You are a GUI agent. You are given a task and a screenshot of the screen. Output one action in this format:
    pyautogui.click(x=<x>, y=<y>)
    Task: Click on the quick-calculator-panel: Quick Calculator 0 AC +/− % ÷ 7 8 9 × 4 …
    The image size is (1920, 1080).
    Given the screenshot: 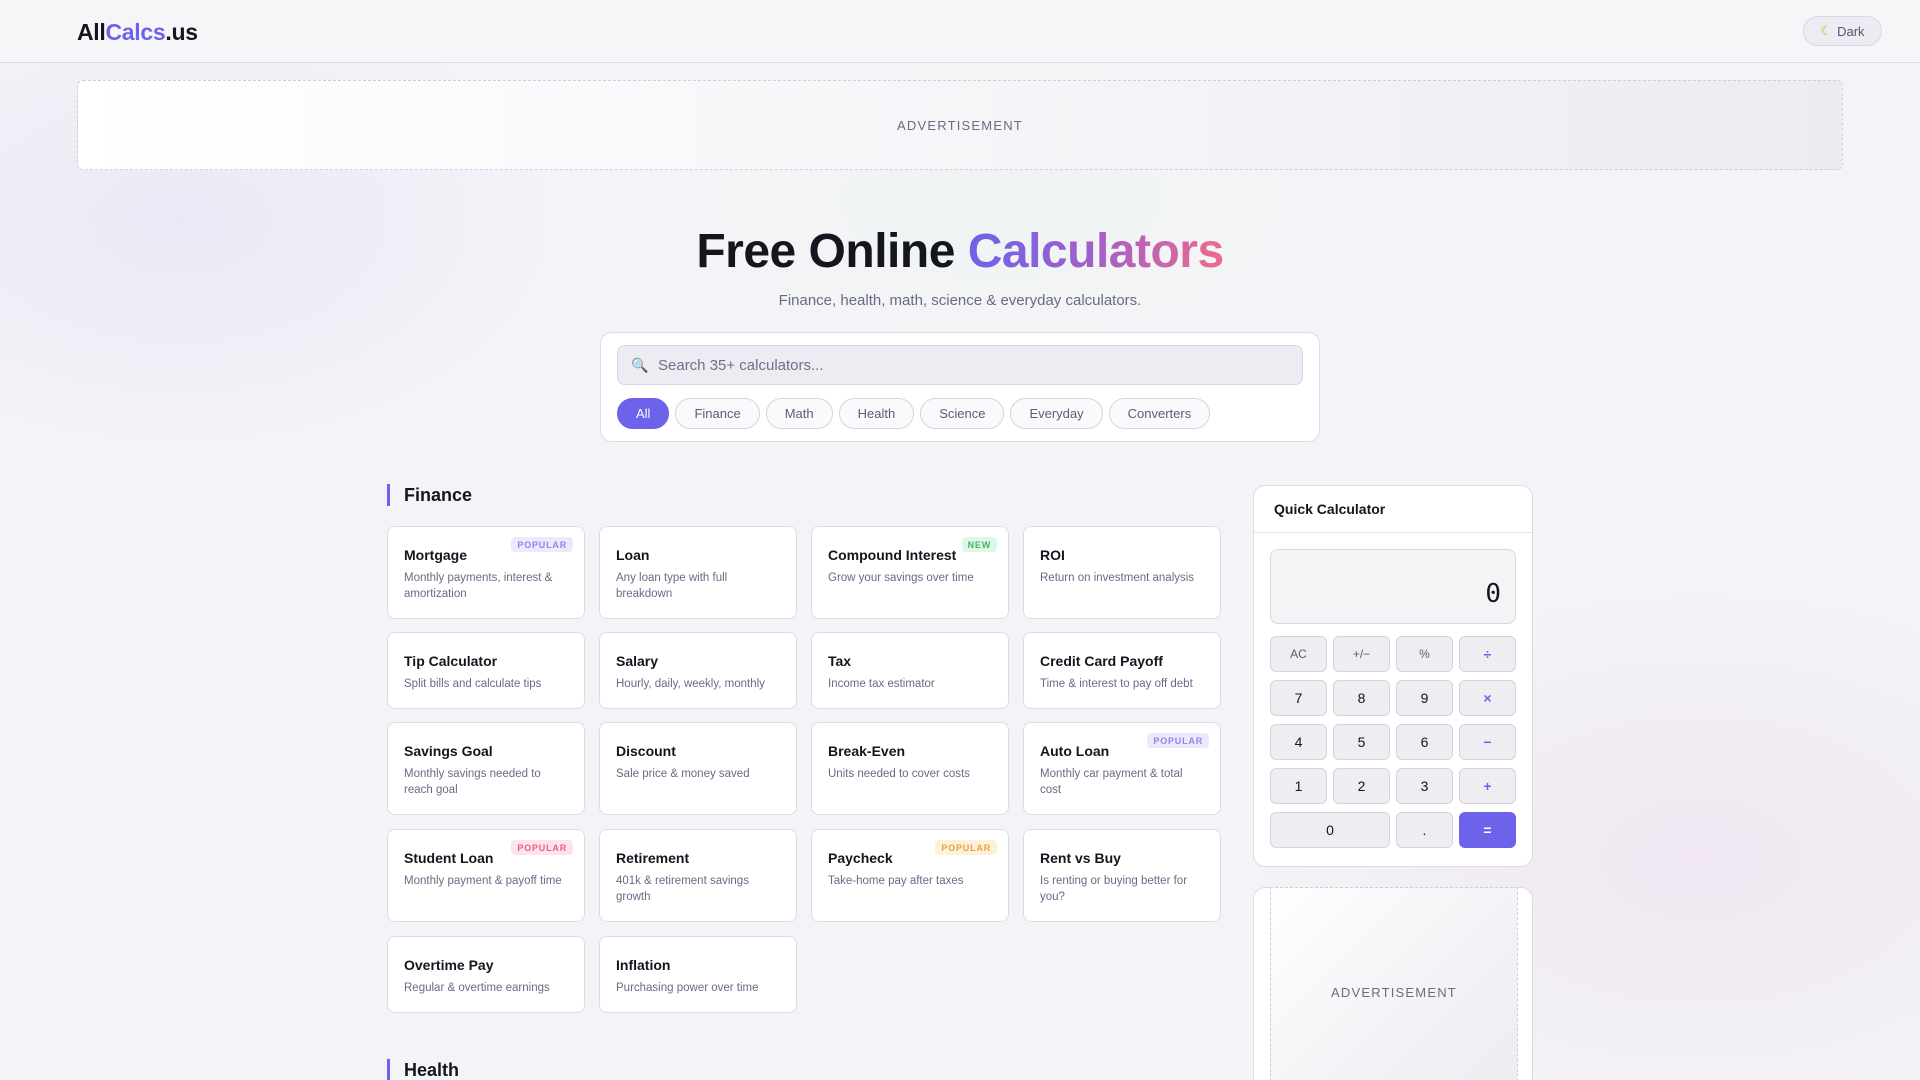 What is the action you would take?
    pyautogui.click(x=1393, y=676)
    